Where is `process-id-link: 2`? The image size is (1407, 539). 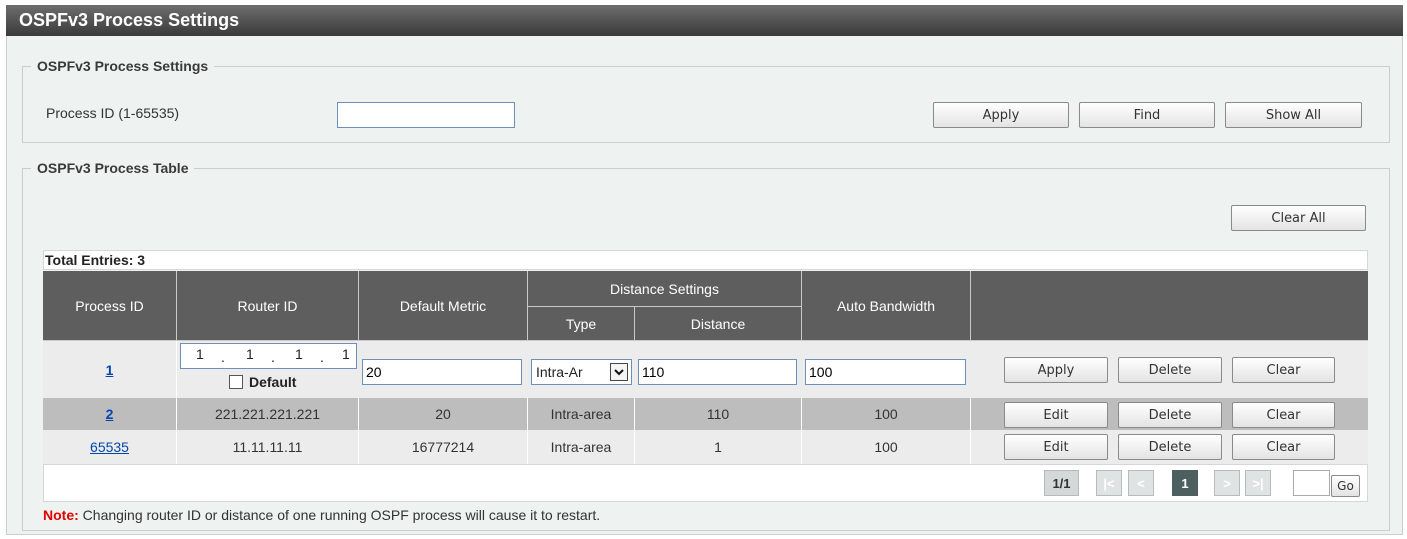
process-id-link: 2 is located at coordinates (110, 414).